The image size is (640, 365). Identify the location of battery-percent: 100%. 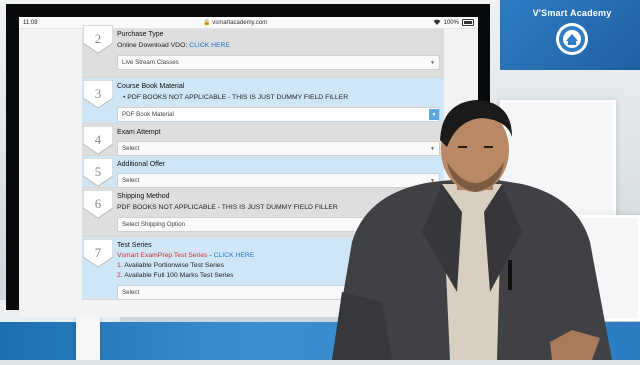
(451, 22).